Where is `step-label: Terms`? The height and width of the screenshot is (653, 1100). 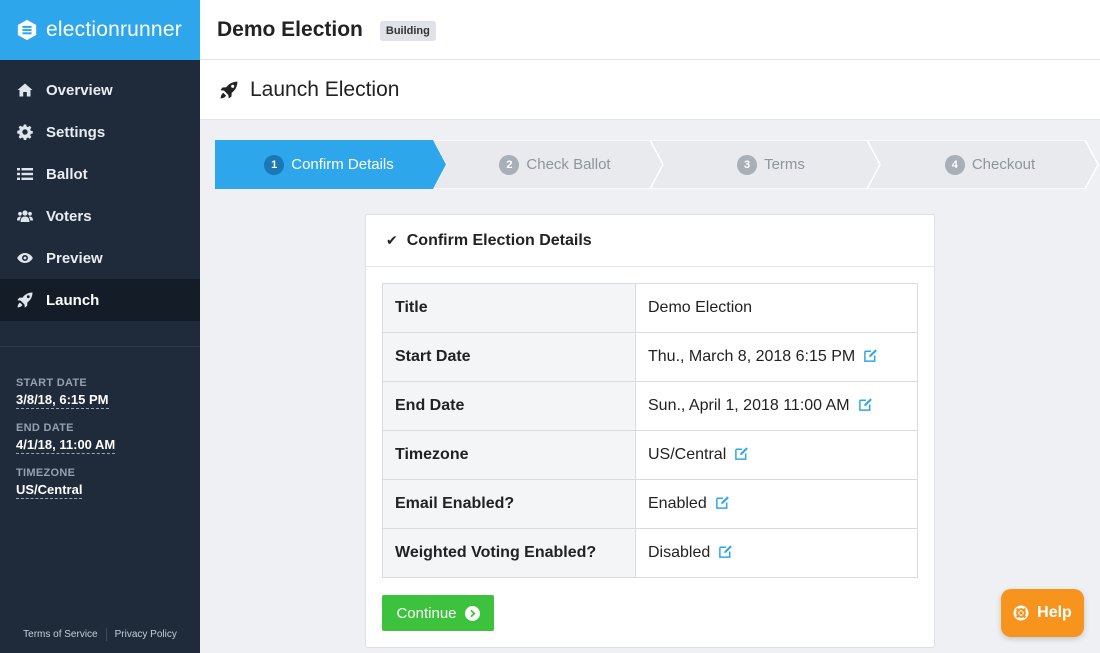
step-label: Terms is located at coordinates (784, 164).